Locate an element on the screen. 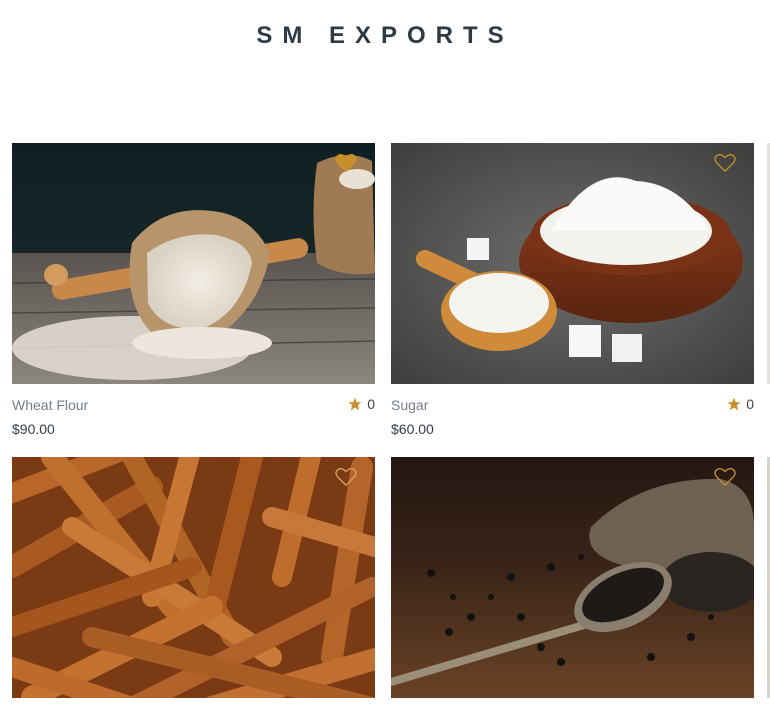 This screenshot has width=770, height=712. product-meta: Wheat Flour 0 $90.00 is located at coordinates (193, 412).